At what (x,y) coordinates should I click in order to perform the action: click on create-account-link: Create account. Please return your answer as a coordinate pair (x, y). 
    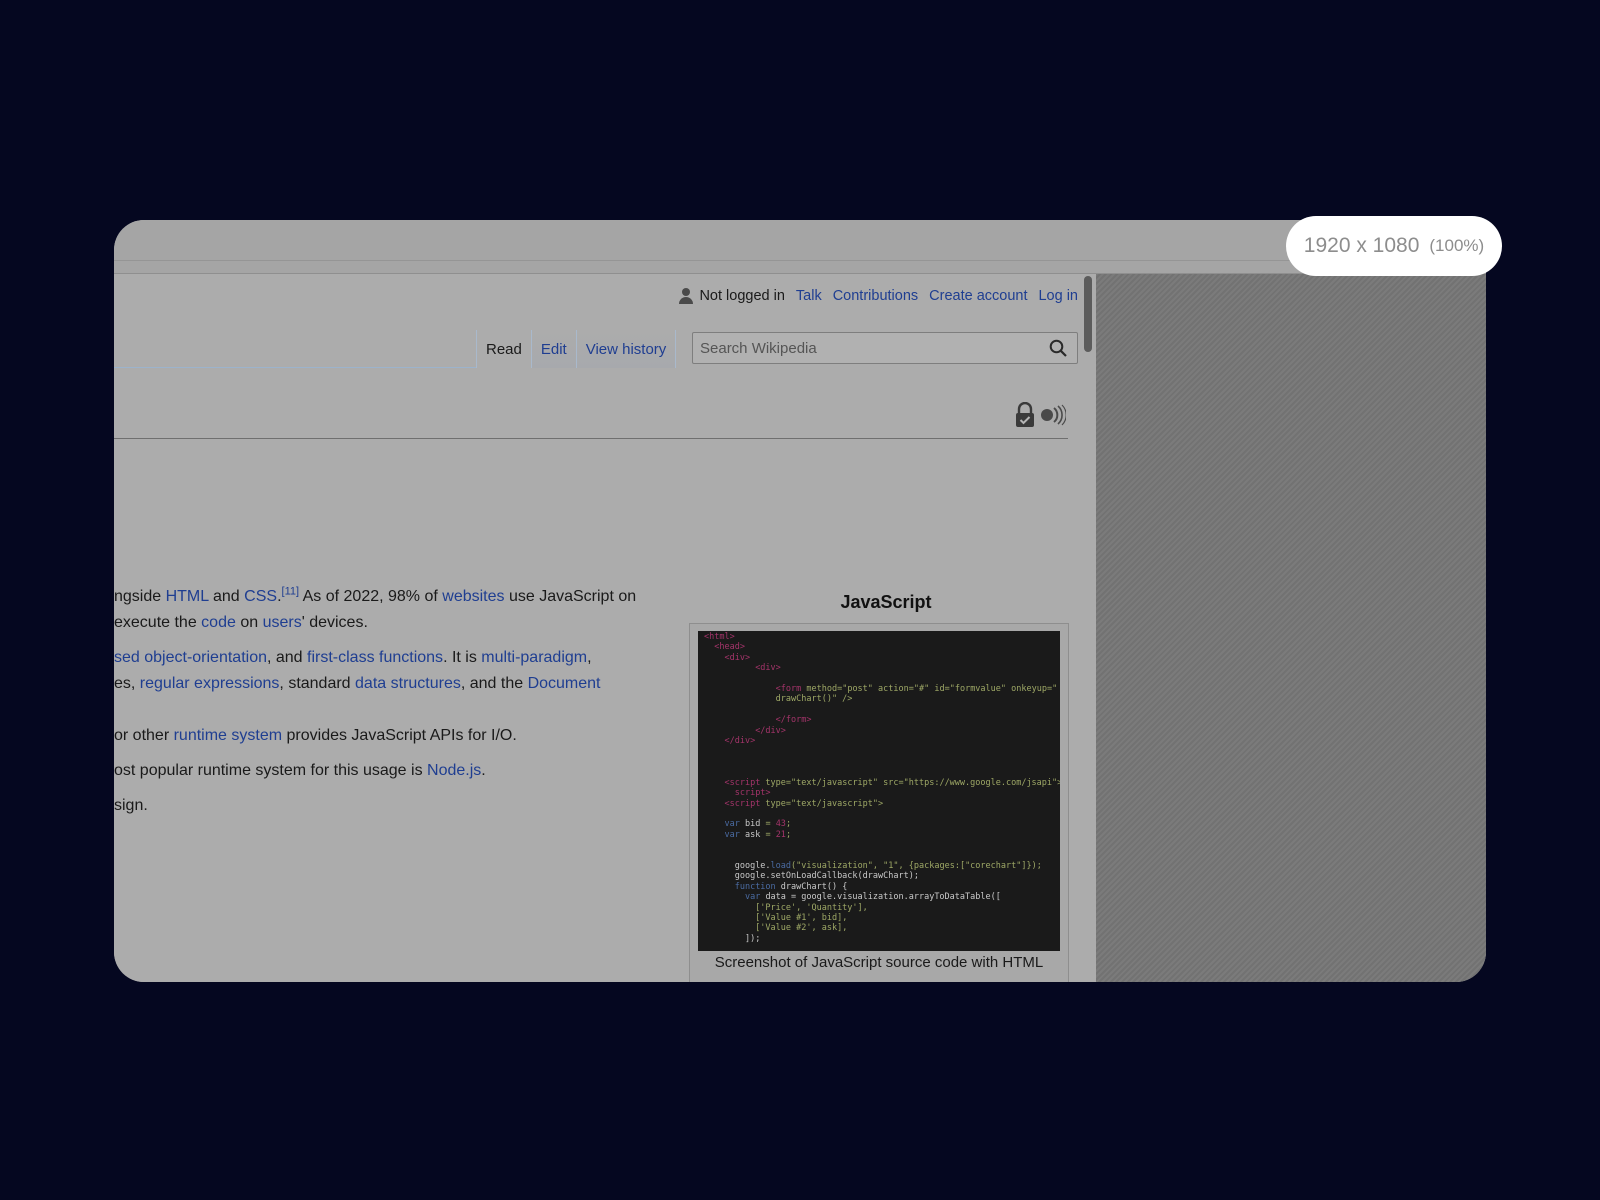
    Looking at the image, I should click on (978, 296).